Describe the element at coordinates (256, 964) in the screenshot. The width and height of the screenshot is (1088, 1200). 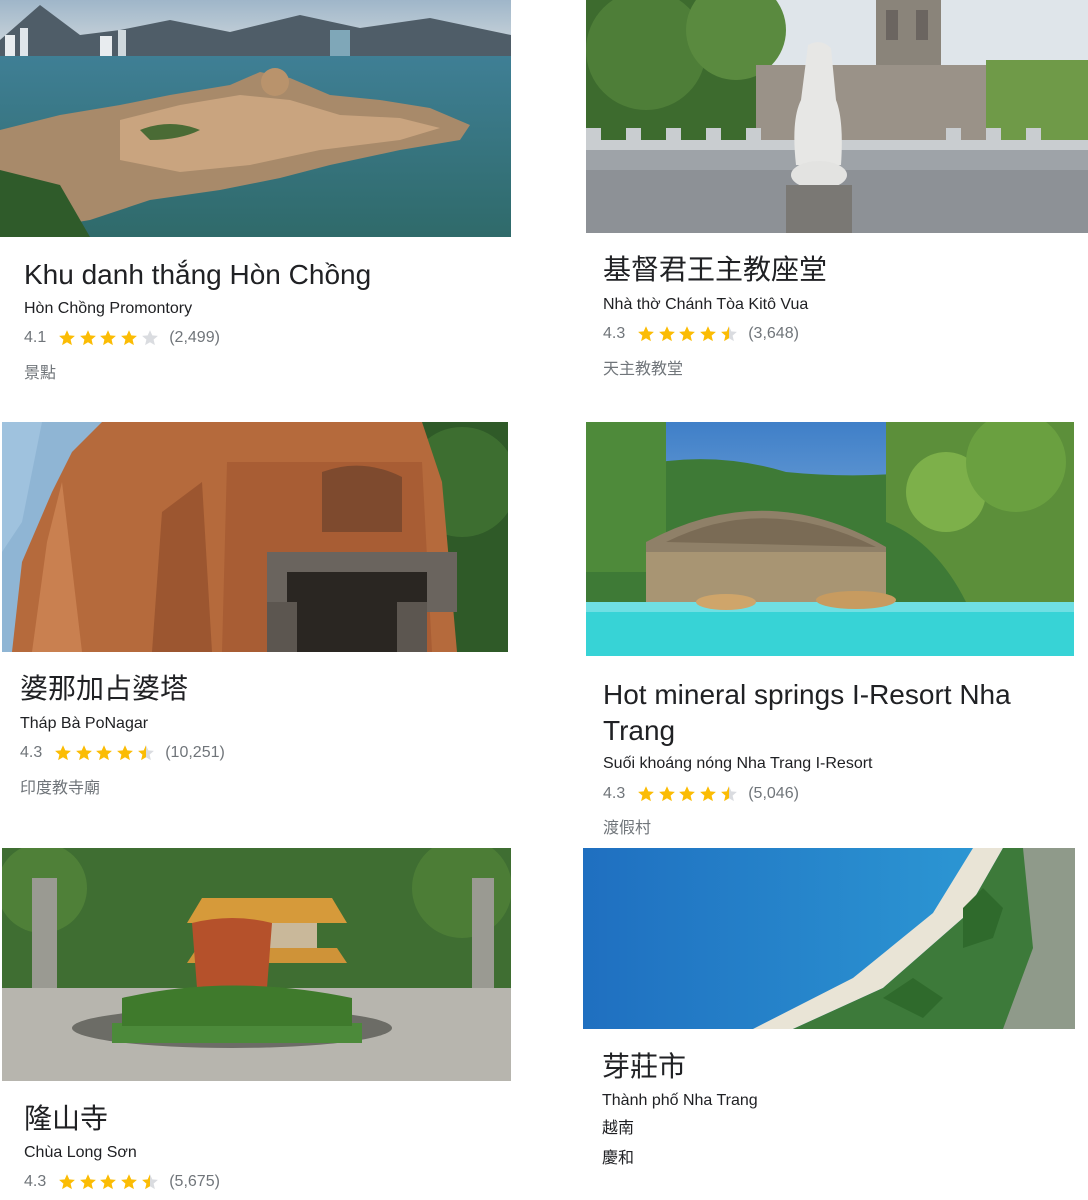
I see `pagoda-courtyard-photo` at that location.